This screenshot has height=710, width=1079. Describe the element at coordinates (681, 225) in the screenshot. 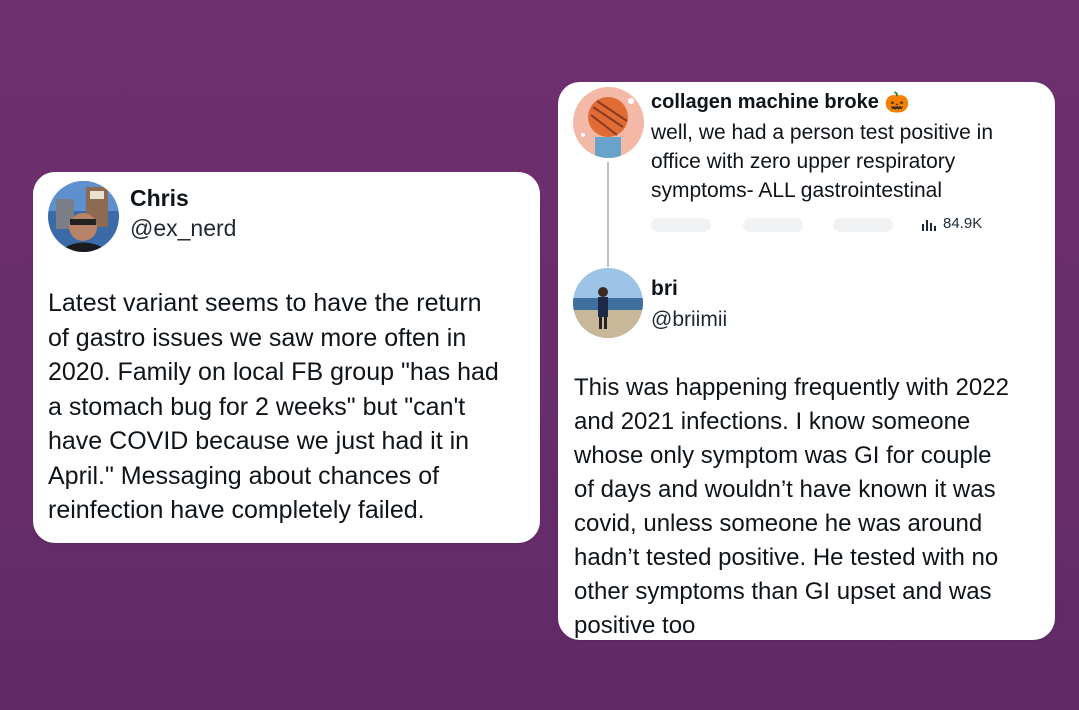

I see `reply-action-faded` at that location.